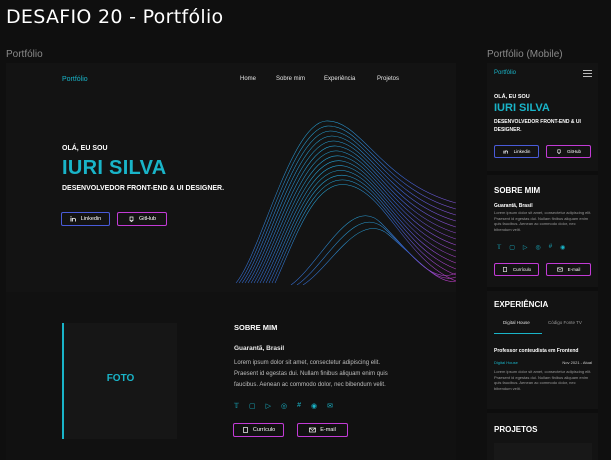 The width and height of the screenshot is (611, 460). I want to click on tab-digital-house: Digital House, so click(516, 322).